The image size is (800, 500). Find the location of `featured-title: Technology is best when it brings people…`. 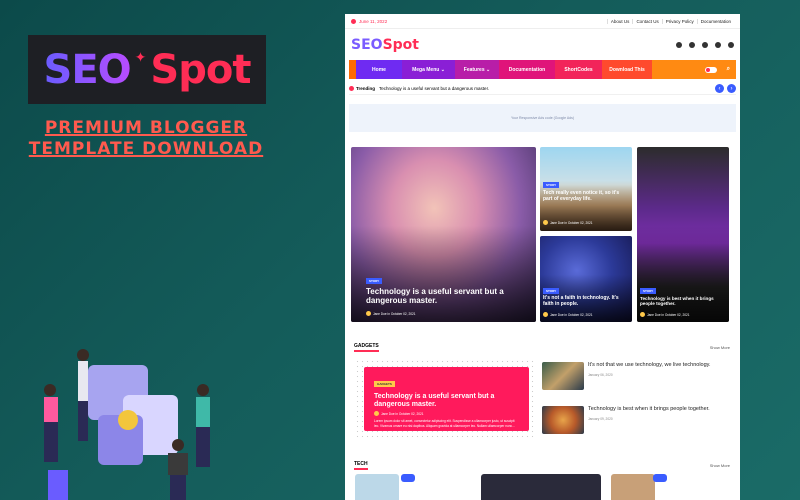

featured-title: Technology is best when it brings people… is located at coordinates (683, 301).